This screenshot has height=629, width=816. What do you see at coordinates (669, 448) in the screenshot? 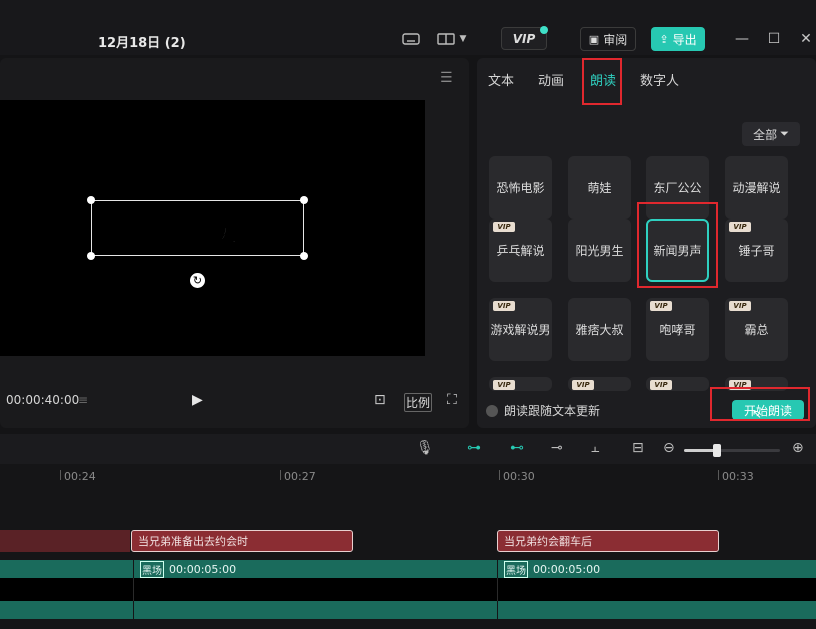
I see `zoom-out-icon: ⊖` at bounding box center [669, 448].